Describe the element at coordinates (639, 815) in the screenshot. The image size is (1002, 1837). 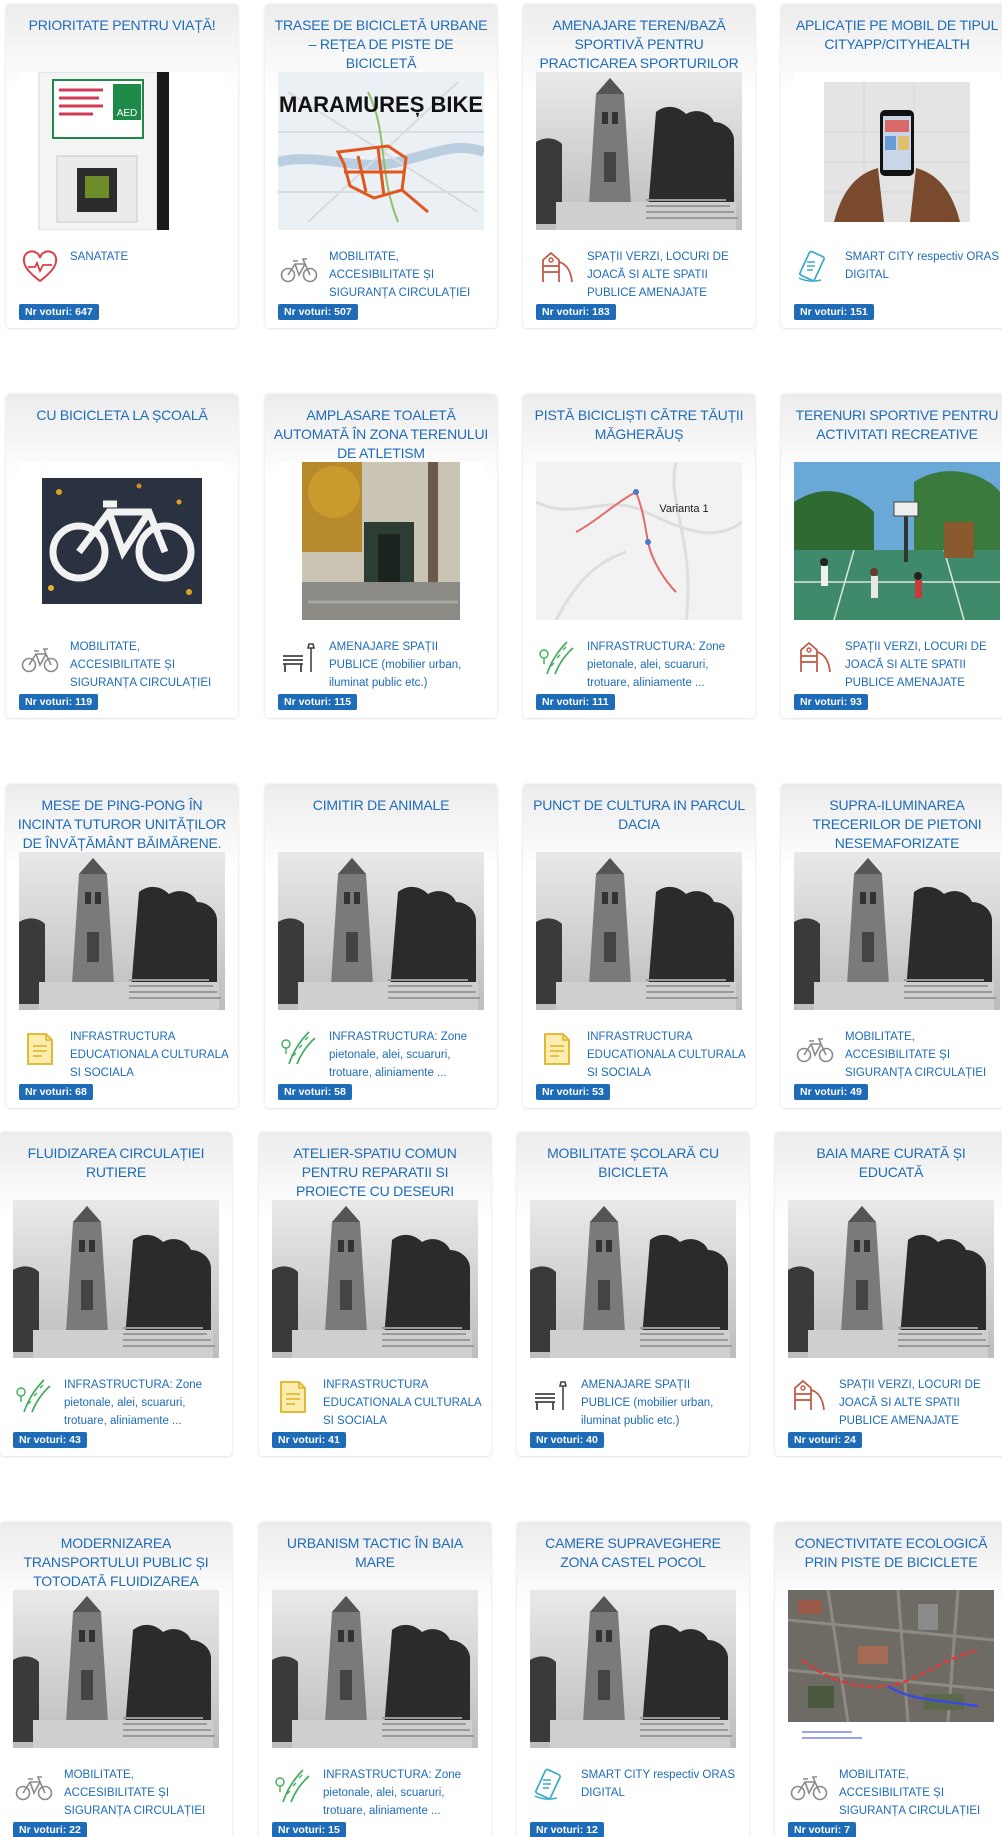
I see `project-title: PUNCT DE CULTURA IN PARCUL DACIA` at that location.